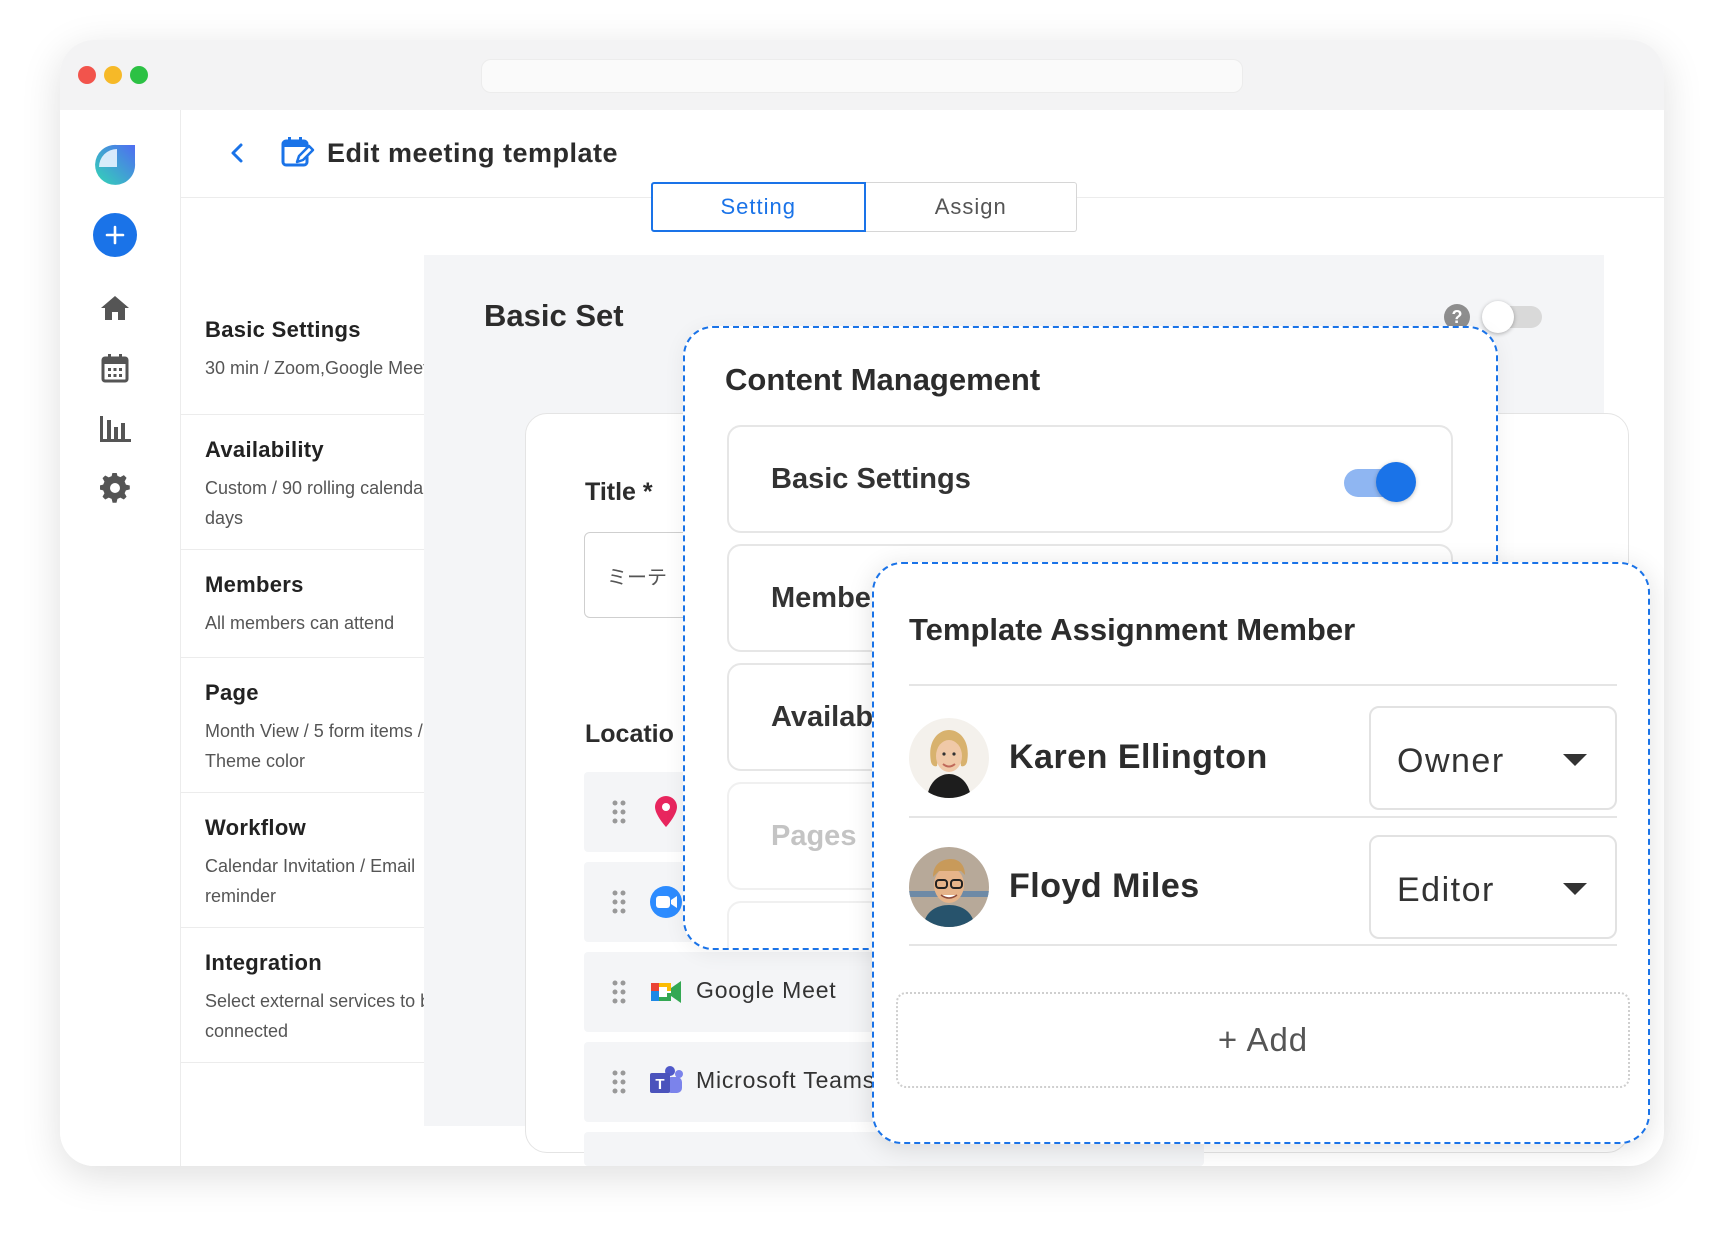 The width and height of the screenshot is (1716, 1240). I want to click on member-name: Karen Ellington, so click(1138, 757).